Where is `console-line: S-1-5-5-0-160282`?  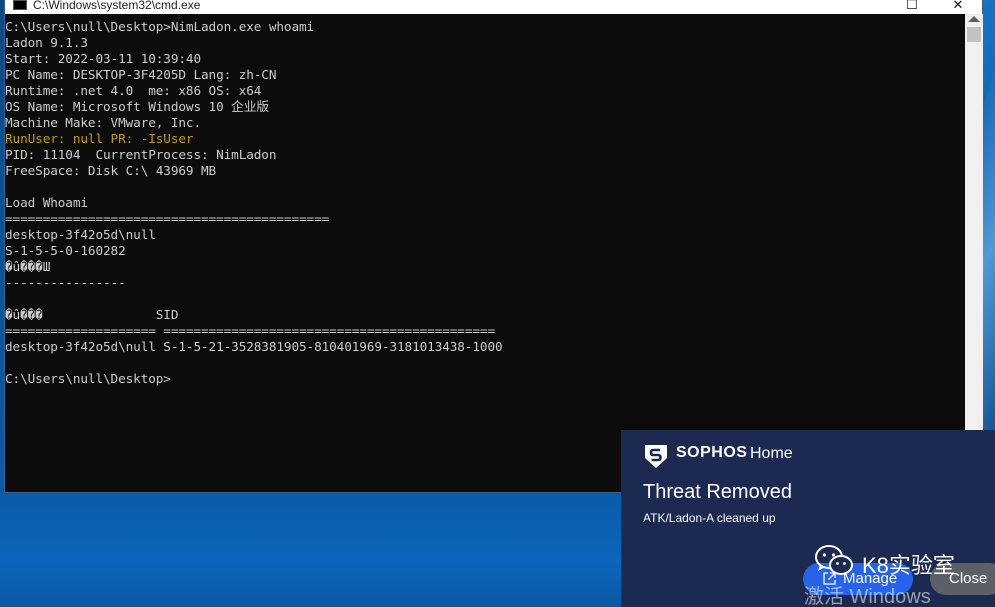
console-line: S-1-5-5-0-160282 is located at coordinates (65, 250).